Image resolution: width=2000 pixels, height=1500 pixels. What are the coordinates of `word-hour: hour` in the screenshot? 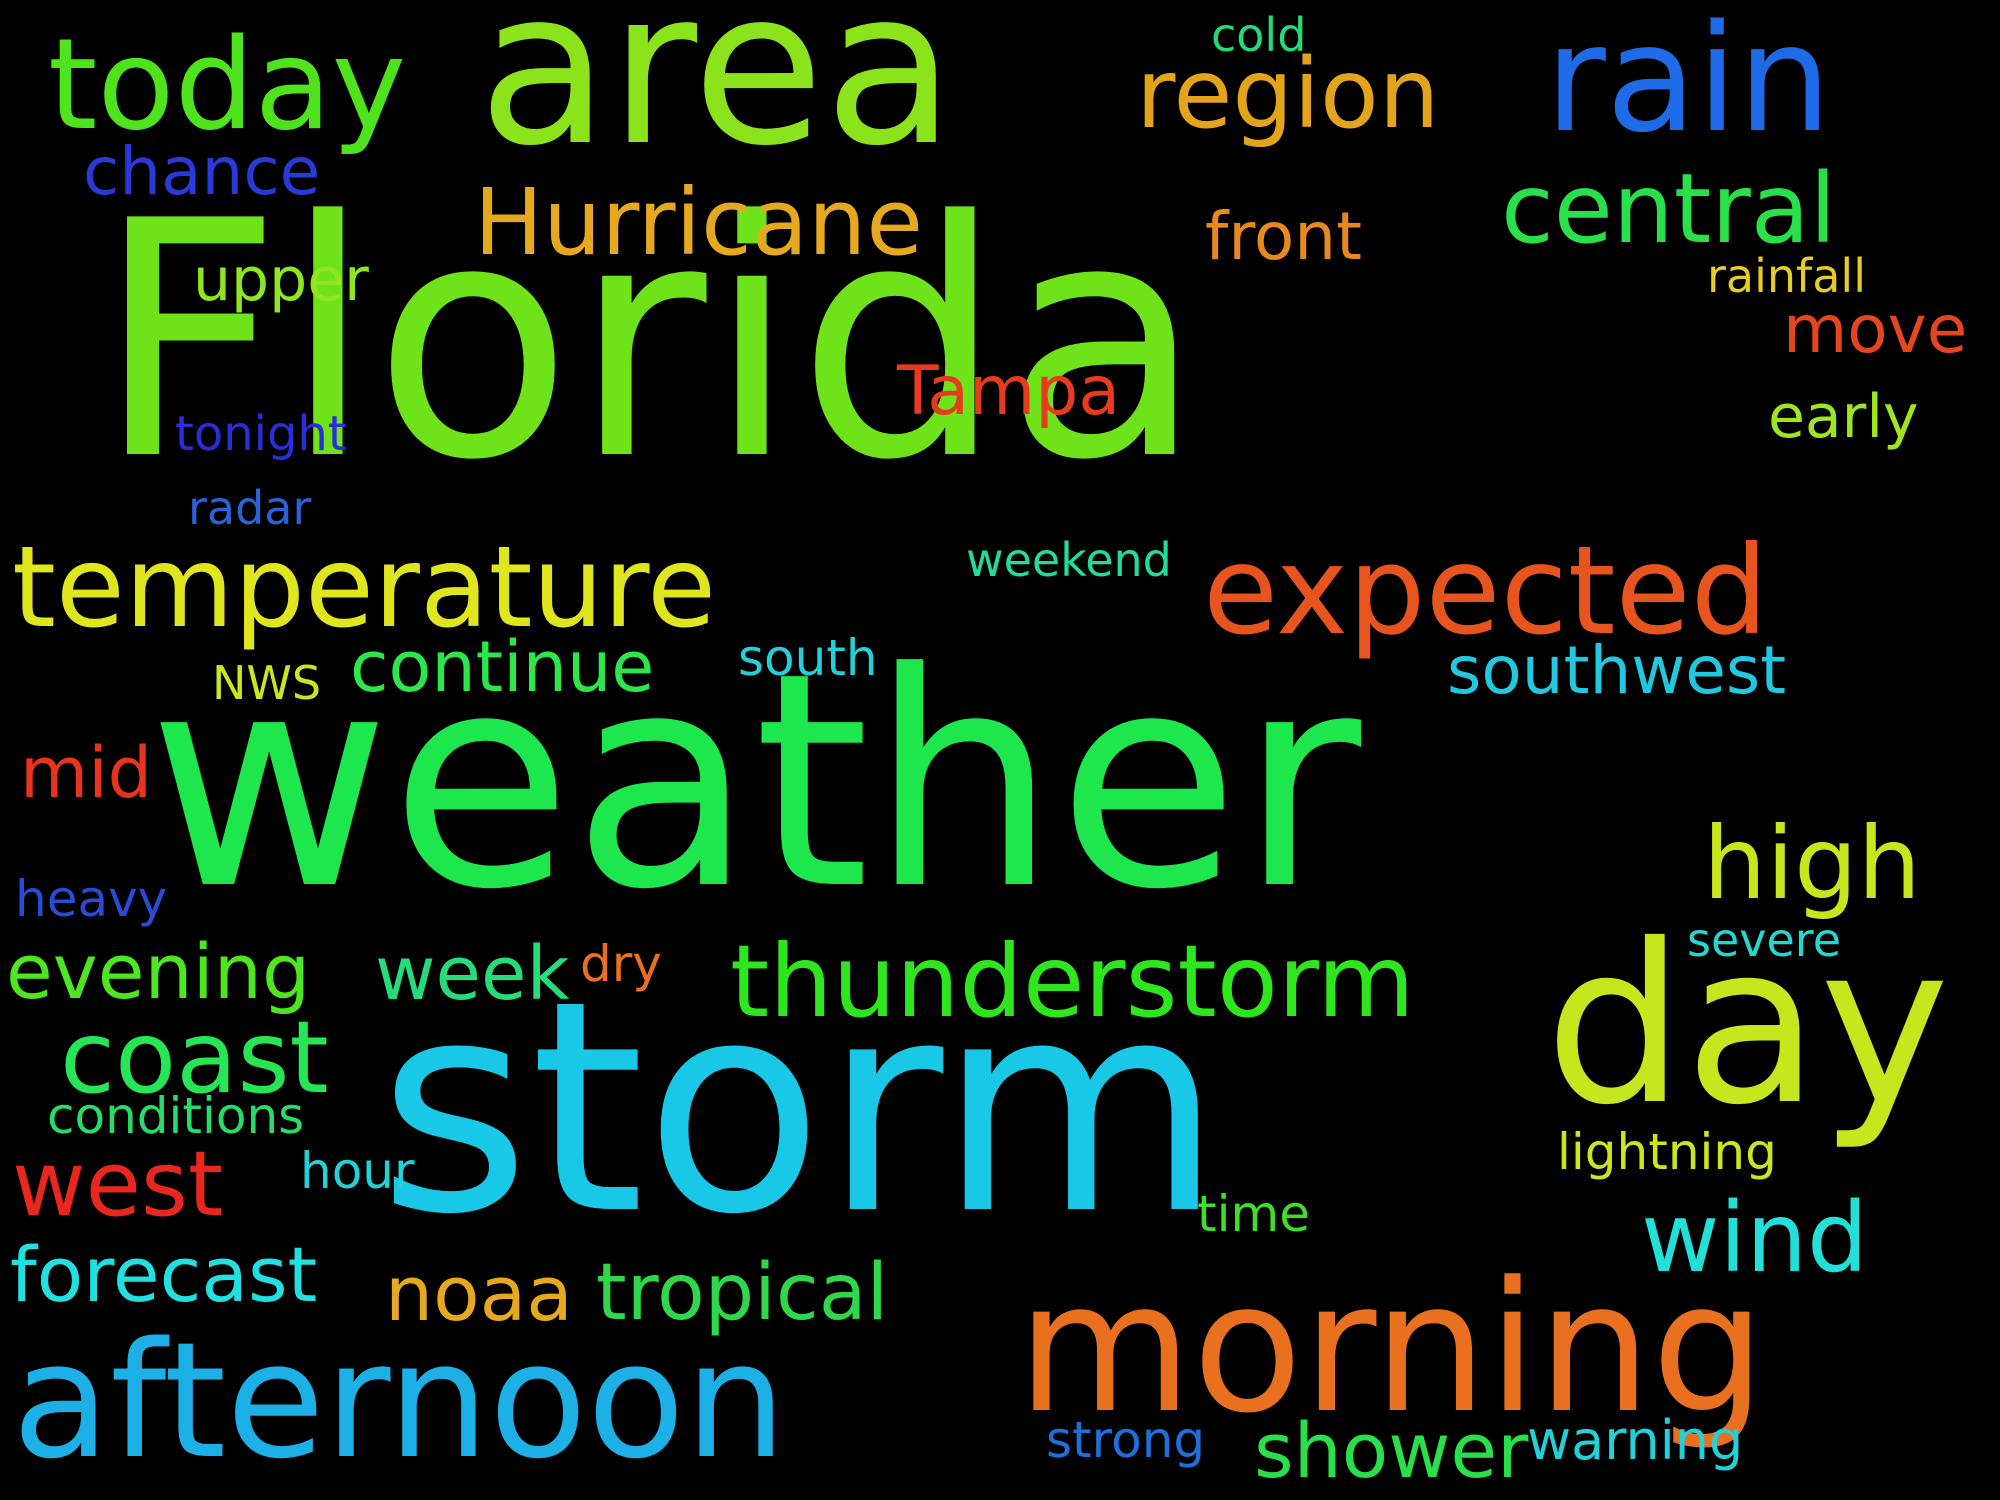 It's located at (357, 1171).